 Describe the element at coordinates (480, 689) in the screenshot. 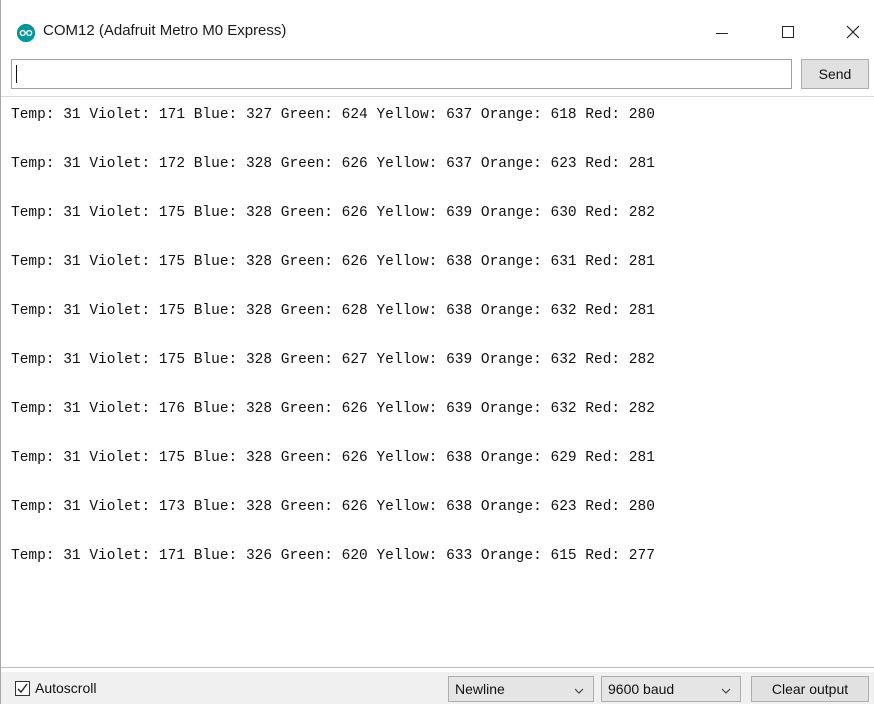

I see `line-ending-value: Newline` at that location.